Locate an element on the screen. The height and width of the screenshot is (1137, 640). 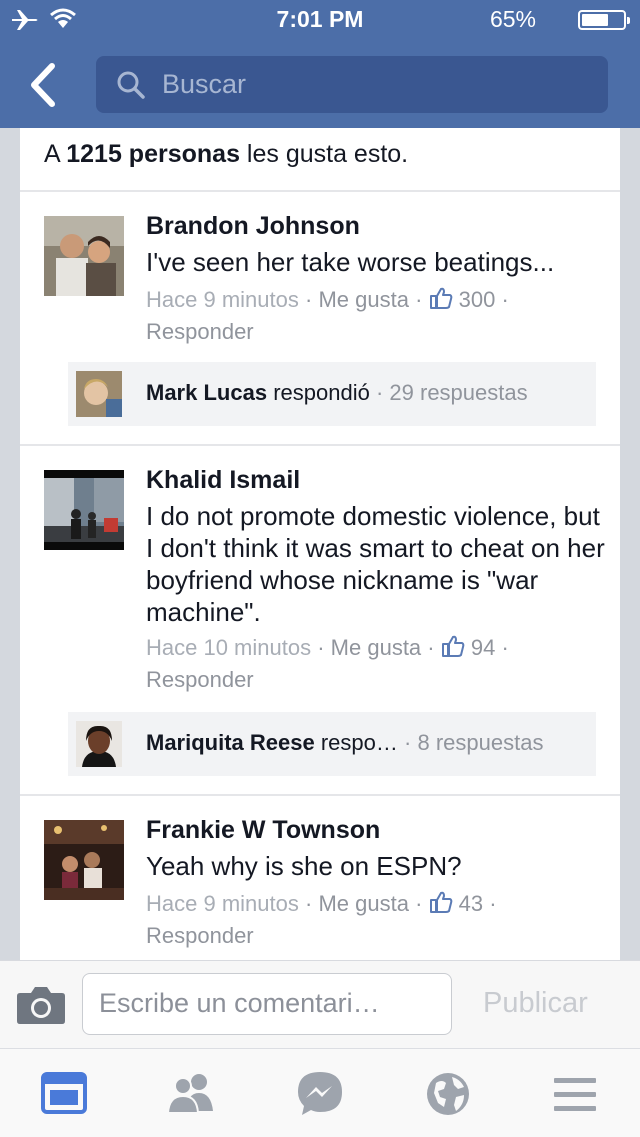
tab-bar is located at coordinates (320, 1092).